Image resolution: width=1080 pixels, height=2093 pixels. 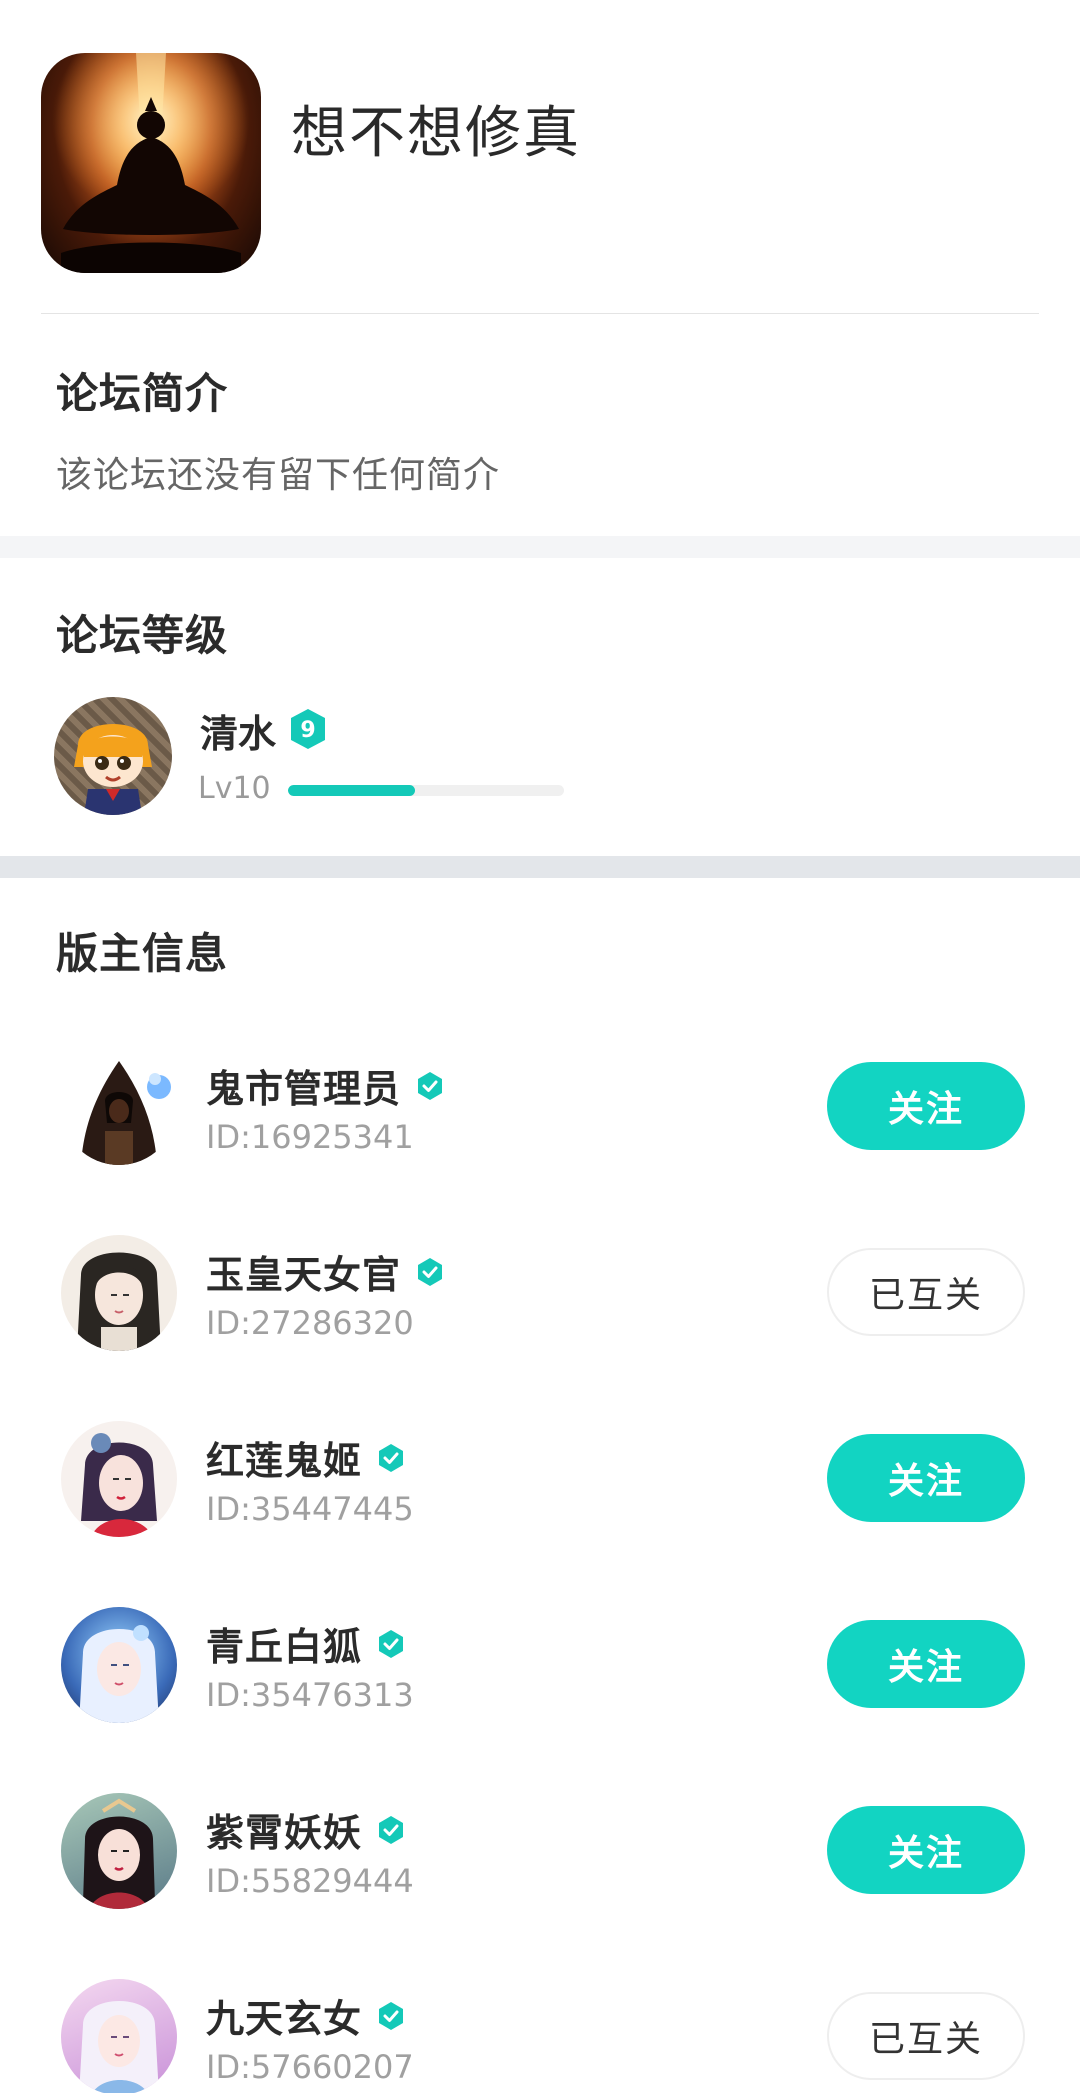 What do you see at coordinates (310, 1695) in the screenshot?
I see `moderator-id: ID:35476313` at bounding box center [310, 1695].